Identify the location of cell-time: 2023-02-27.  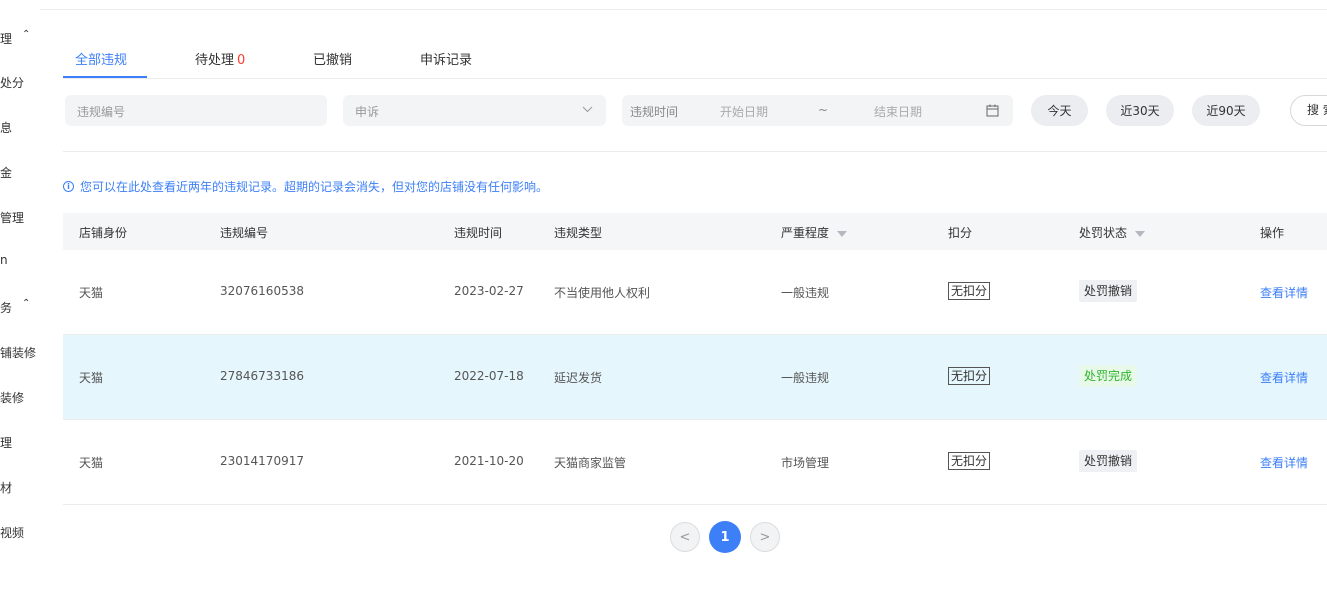
(489, 291).